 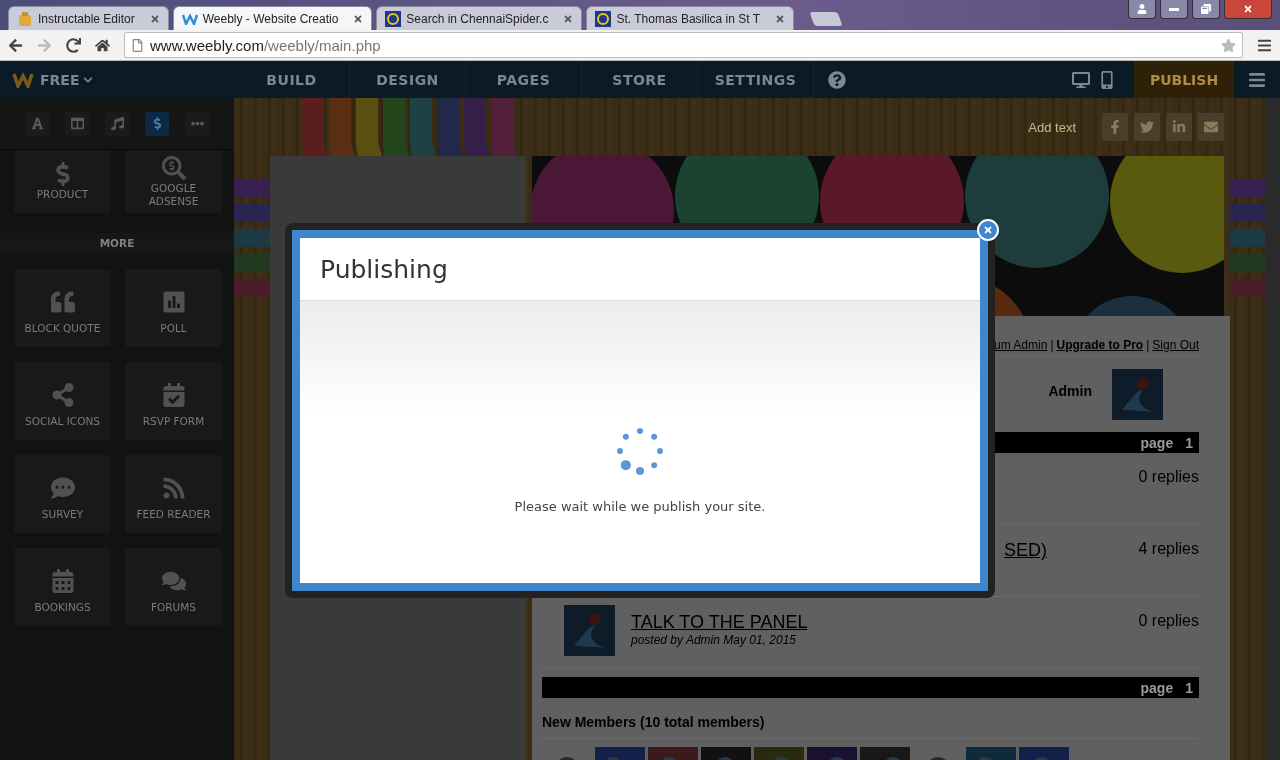 I want to click on star-icon, so click(x=1228, y=45).